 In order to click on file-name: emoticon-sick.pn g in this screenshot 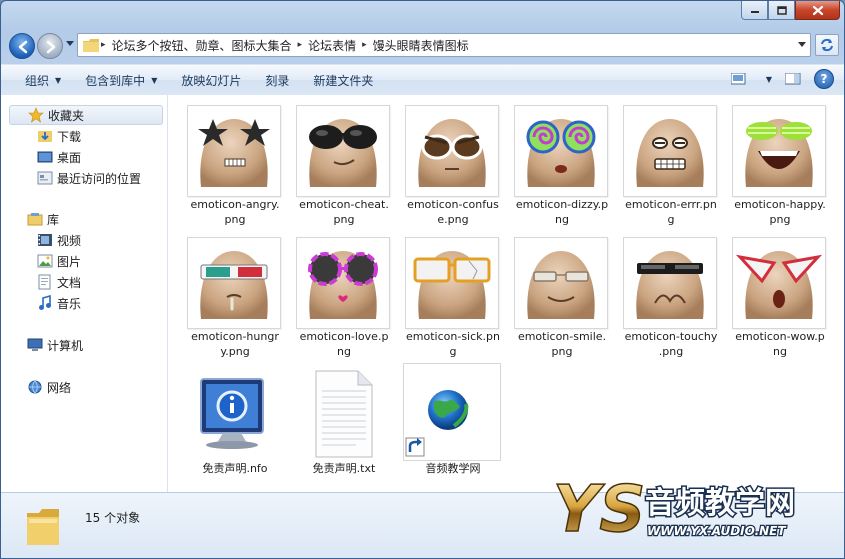, I will do `click(453, 344)`.